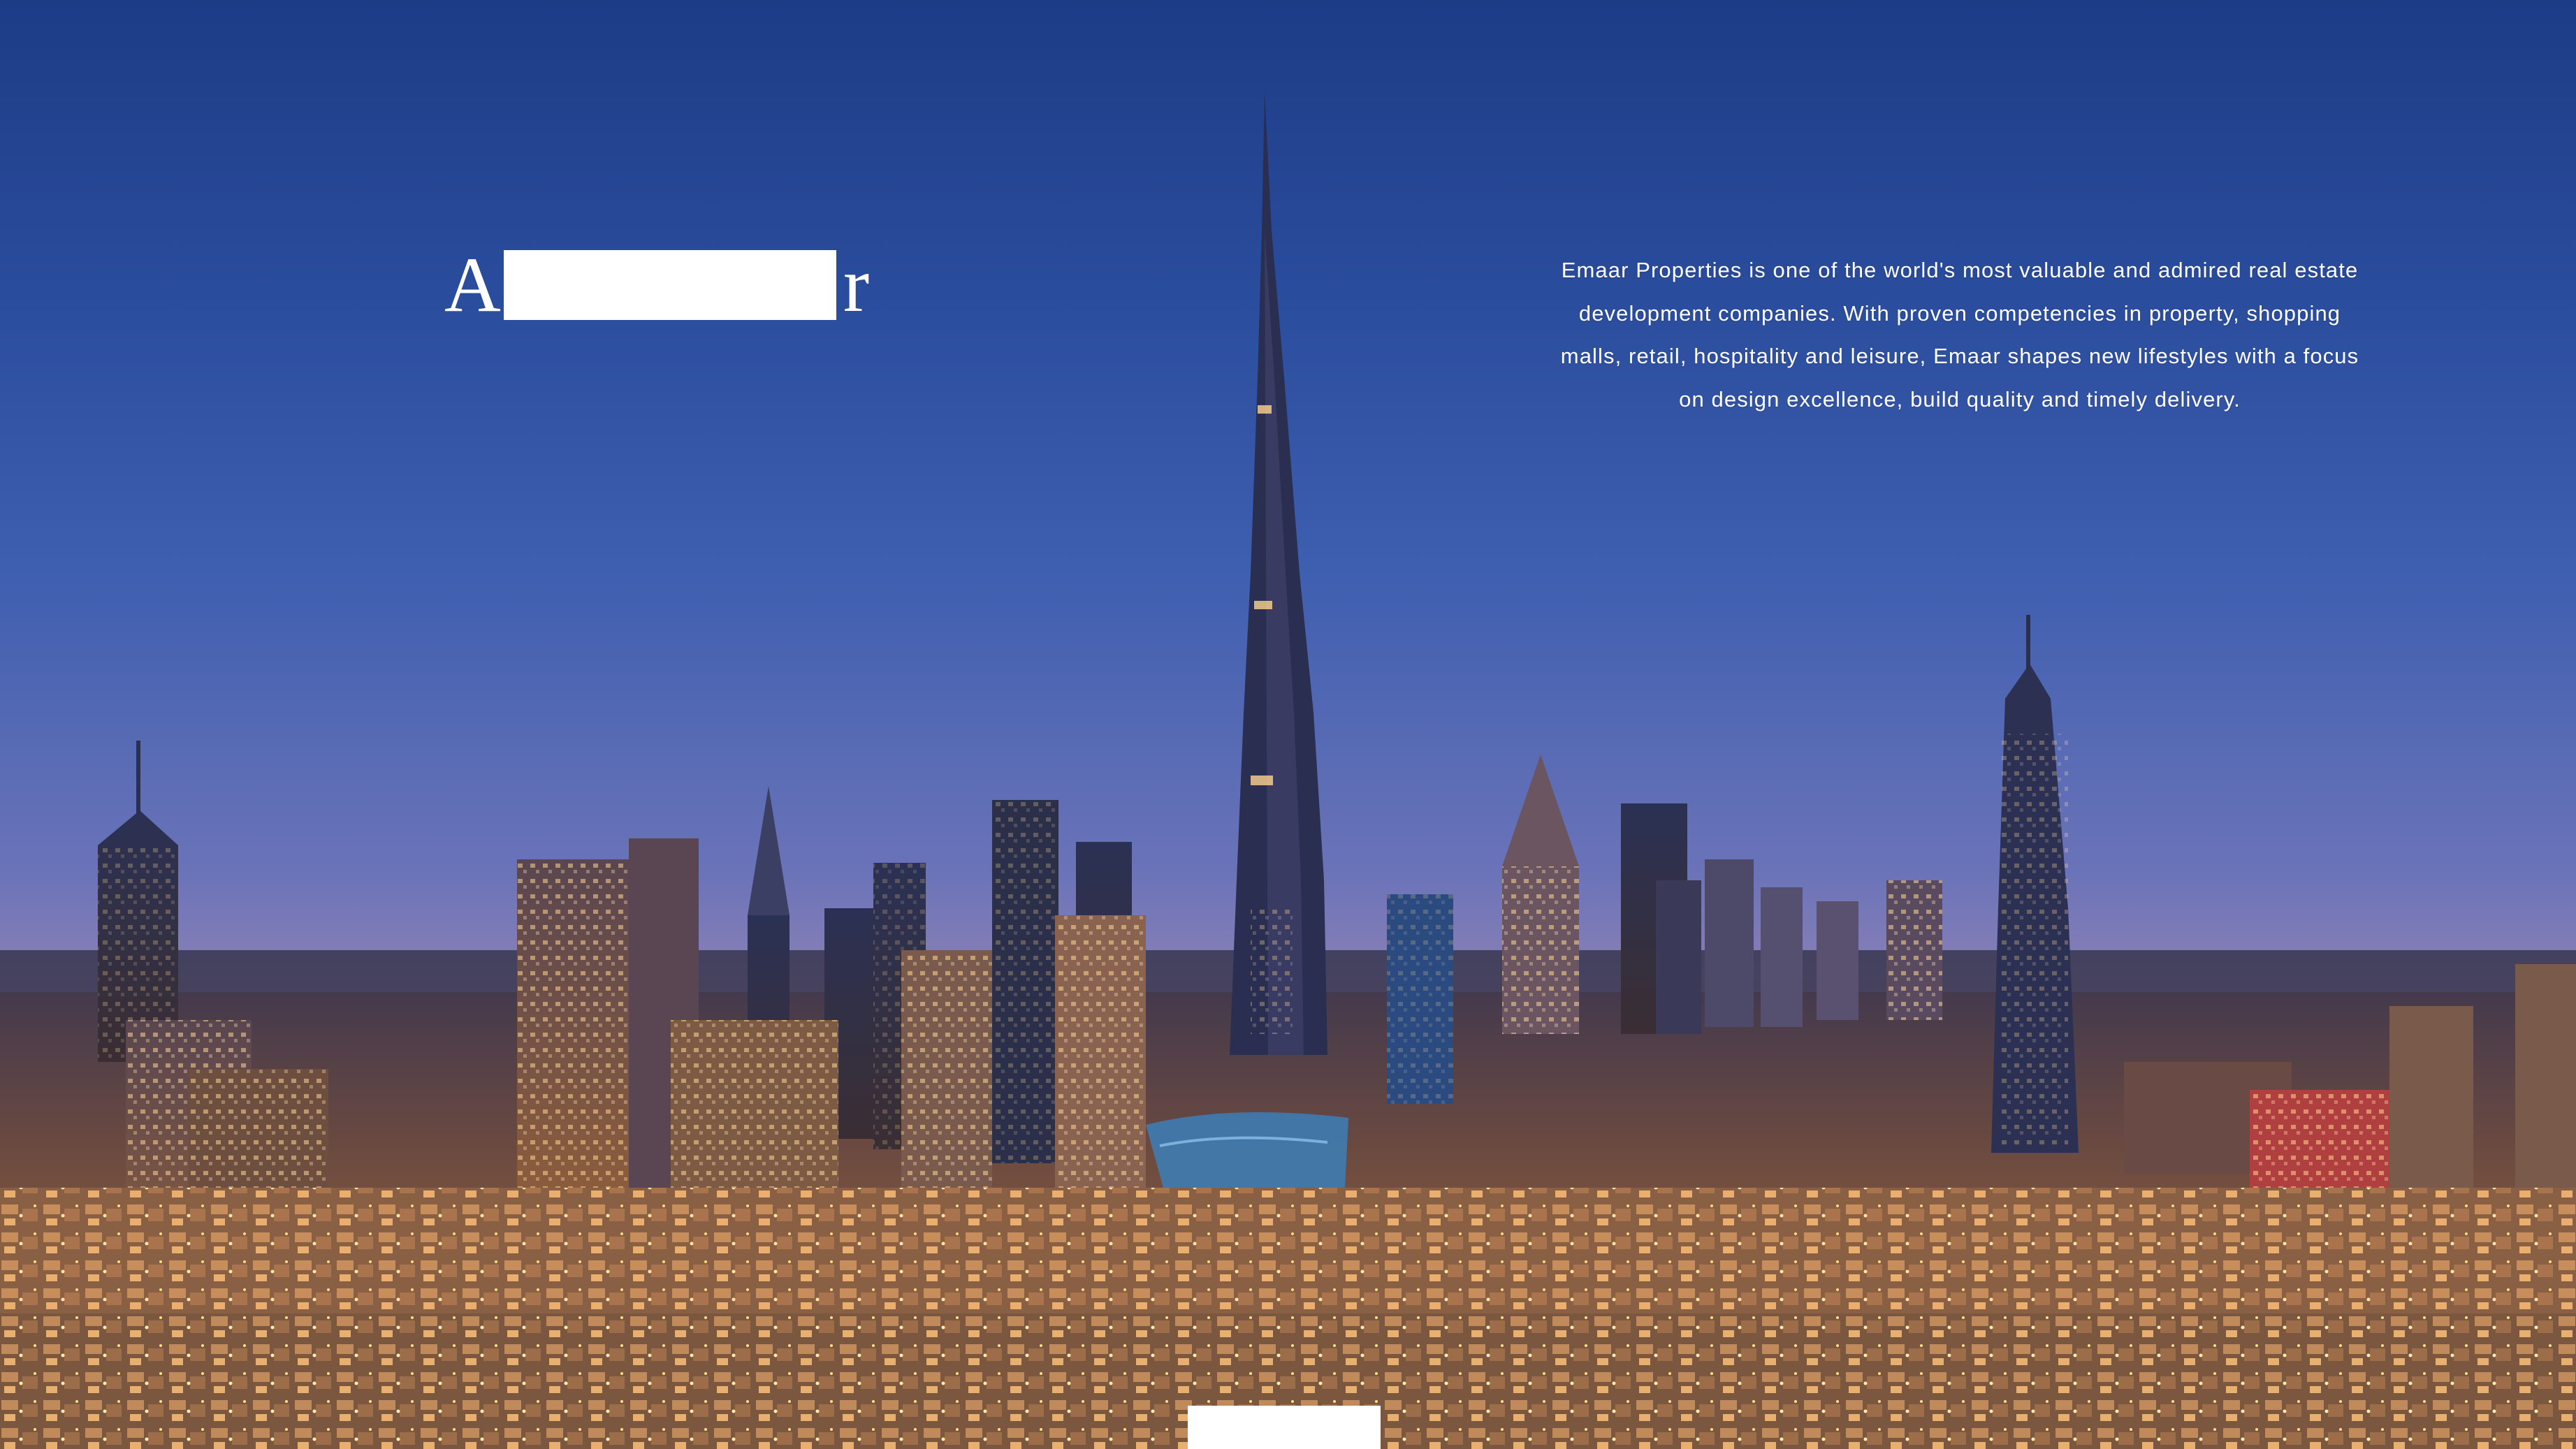 The height and width of the screenshot is (1449, 2576). I want to click on title-redaction-block, so click(669, 285).